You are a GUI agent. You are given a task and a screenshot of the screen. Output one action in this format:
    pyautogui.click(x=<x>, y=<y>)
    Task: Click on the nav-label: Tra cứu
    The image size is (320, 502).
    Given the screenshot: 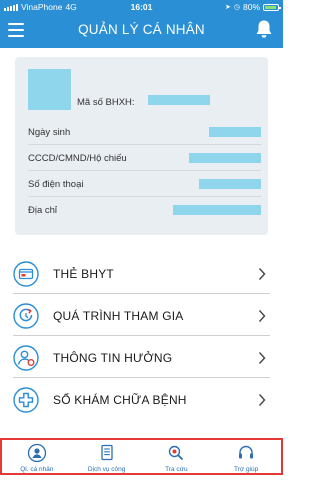 What is the action you would take?
    pyautogui.click(x=176, y=469)
    